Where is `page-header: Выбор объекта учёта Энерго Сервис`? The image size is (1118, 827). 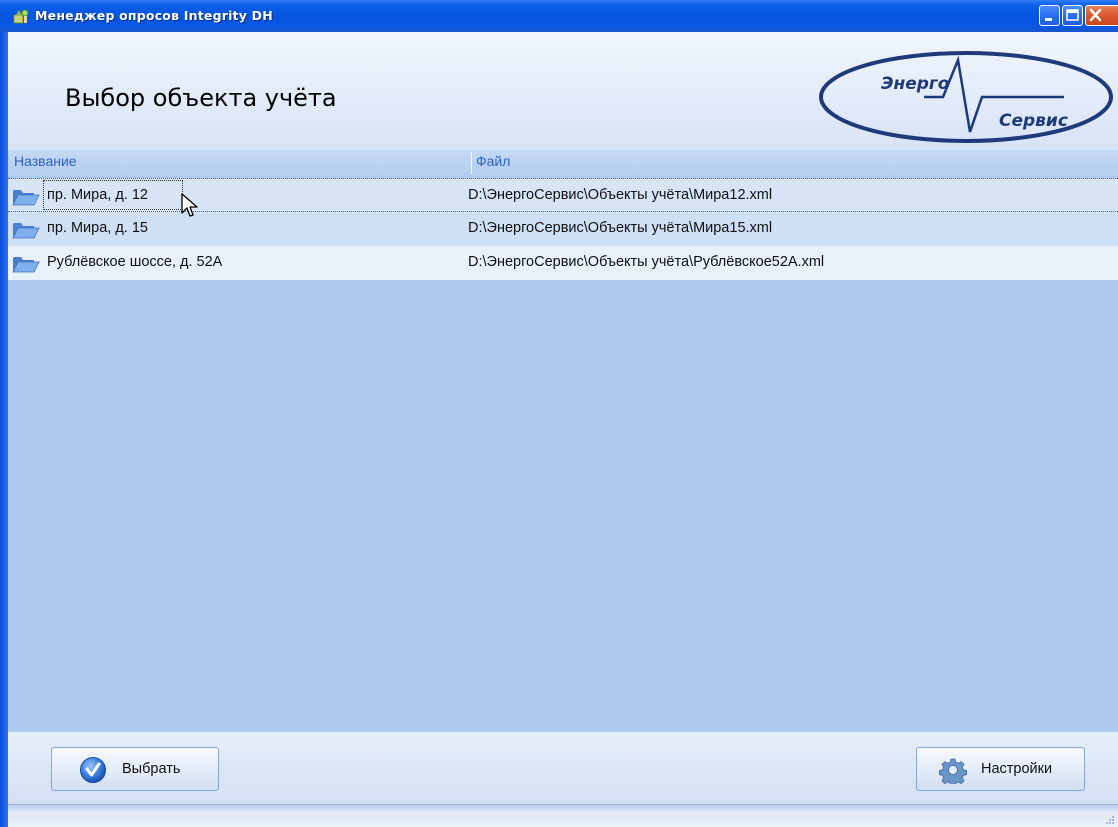
page-header: Выбор объекта учёта Энерго Сервис is located at coordinates (563, 91).